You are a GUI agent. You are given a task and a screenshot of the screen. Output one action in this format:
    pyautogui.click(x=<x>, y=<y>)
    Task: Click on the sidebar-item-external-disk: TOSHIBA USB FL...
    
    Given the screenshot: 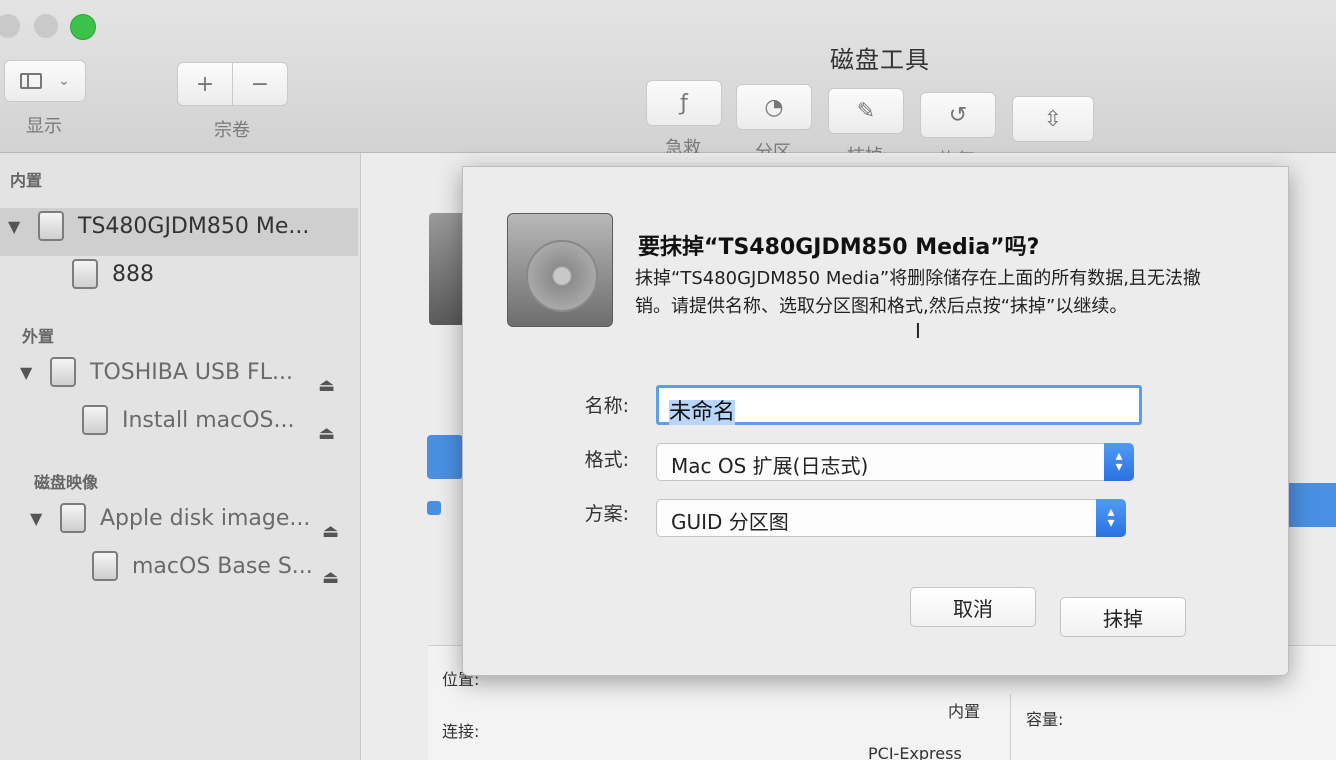 What is the action you would take?
    pyautogui.click(x=171, y=372)
    